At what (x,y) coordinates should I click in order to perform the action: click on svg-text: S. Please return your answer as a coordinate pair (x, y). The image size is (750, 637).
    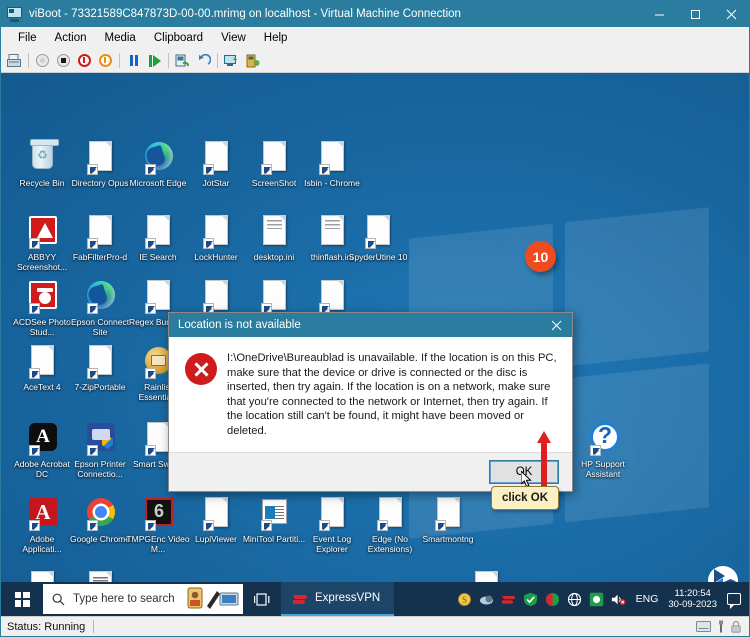
    Looking at the image, I should click on (464, 600).